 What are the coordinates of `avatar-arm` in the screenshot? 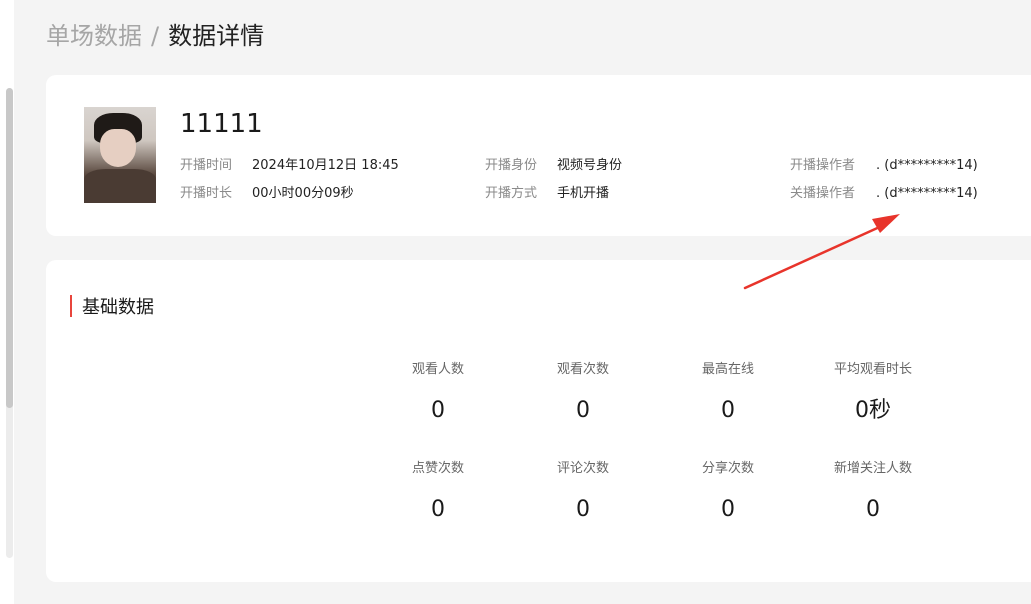 It's located at (120, 186).